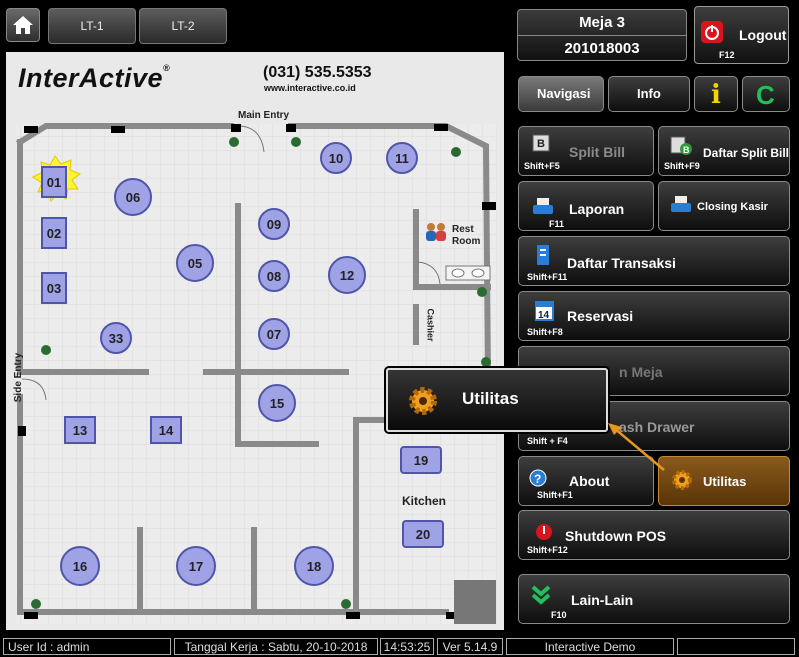 This screenshot has height=657, width=799. I want to click on daftar-transaksi-button: Daftar Transaksi Shift+F11, so click(654, 261).